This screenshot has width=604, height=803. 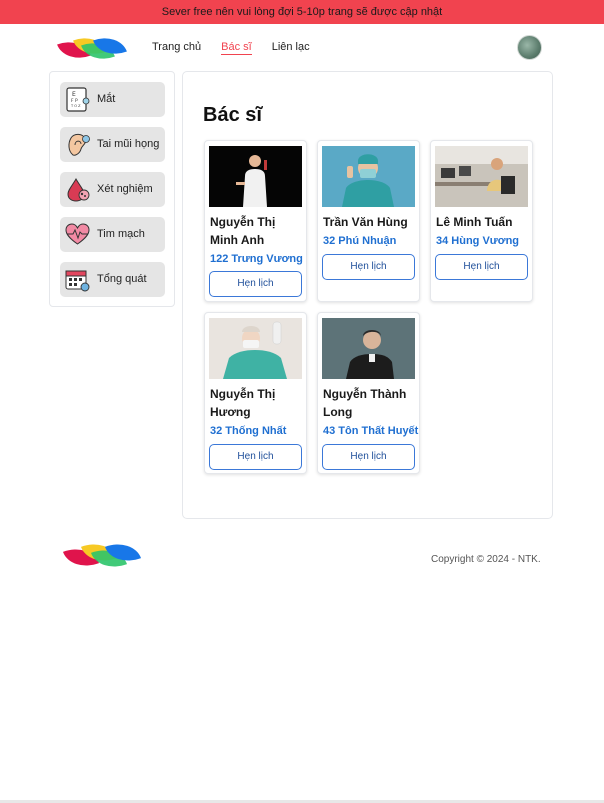 I want to click on doctor-address: 122 Trưng Vương, so click(x=256, y=259).